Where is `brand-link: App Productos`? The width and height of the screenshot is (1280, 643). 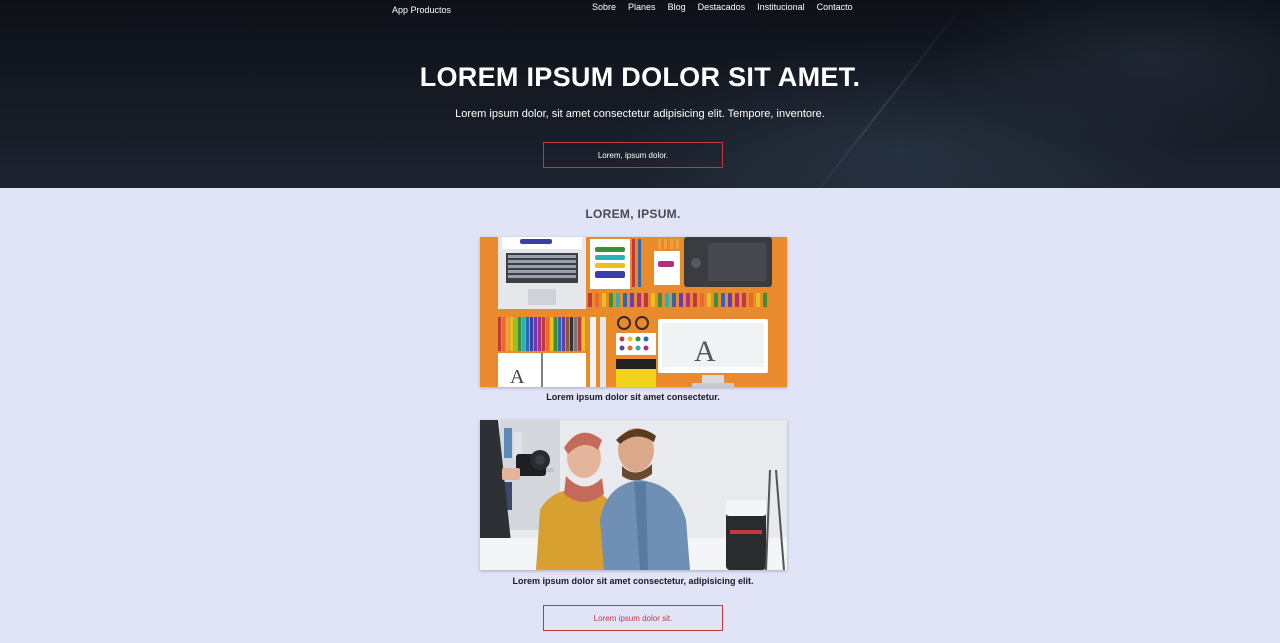
brand-link: App Productos is located at coordinates (421, 10).